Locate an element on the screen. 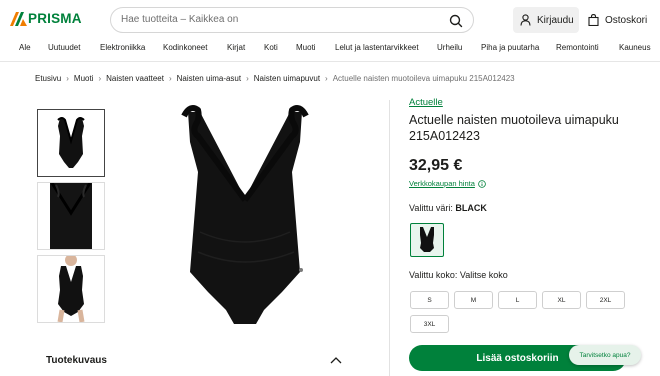  prisma-logo-icon is located at coordinates (18, 18).